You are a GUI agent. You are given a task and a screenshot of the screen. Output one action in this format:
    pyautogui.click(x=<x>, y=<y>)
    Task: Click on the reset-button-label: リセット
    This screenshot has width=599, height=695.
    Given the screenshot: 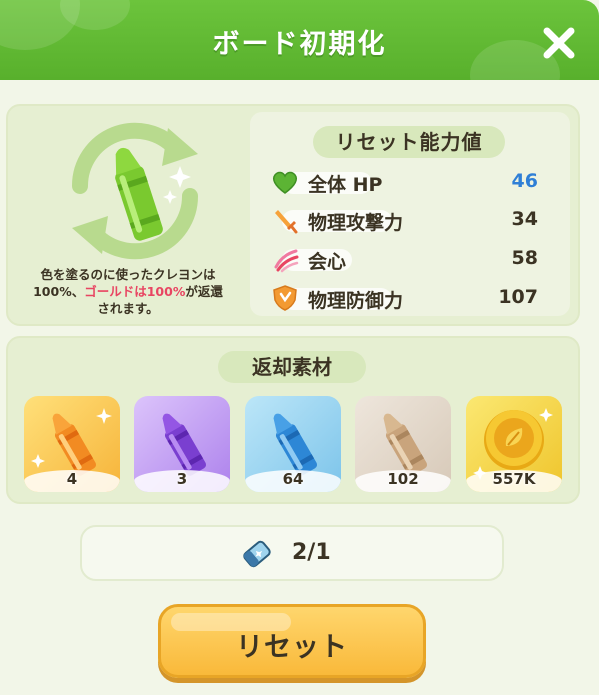 What is the action you would take?
    pyautogui.click(x=292, y=647)
    